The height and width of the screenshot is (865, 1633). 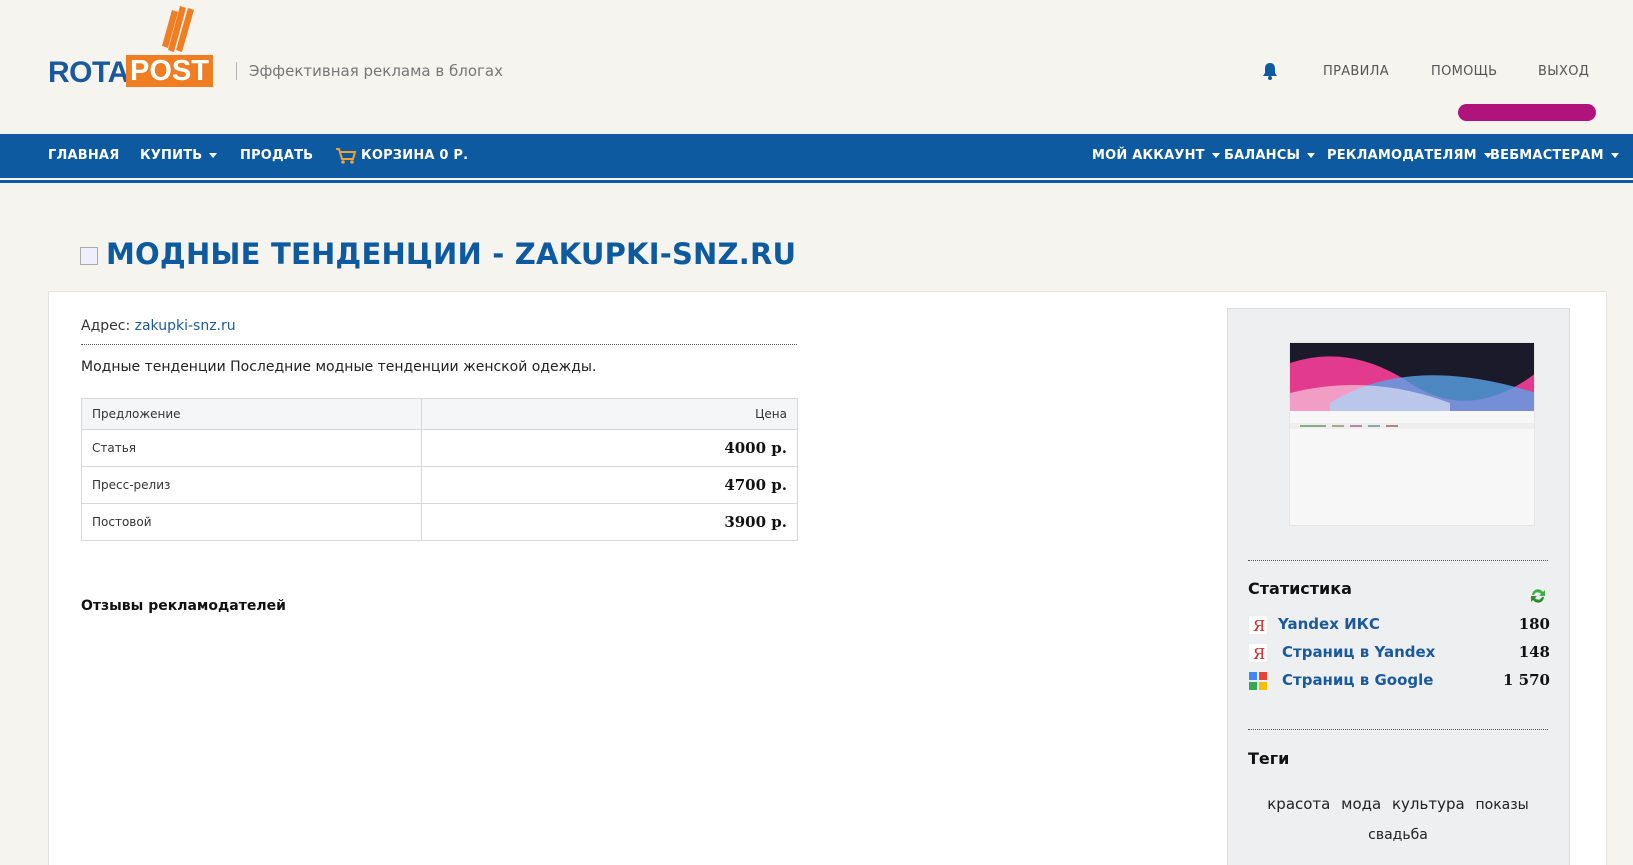 What do you see at coordinates (1269, 758) in the screenshot?
I see `tags-heading: Теги` at bounding box center [1269, 758].